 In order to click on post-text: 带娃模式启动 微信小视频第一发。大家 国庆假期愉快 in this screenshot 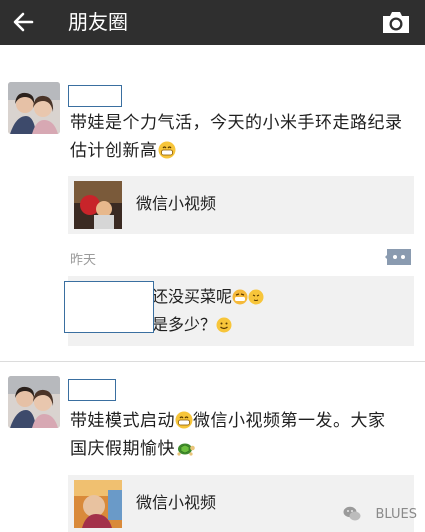, I will do `click(245, 435)`.